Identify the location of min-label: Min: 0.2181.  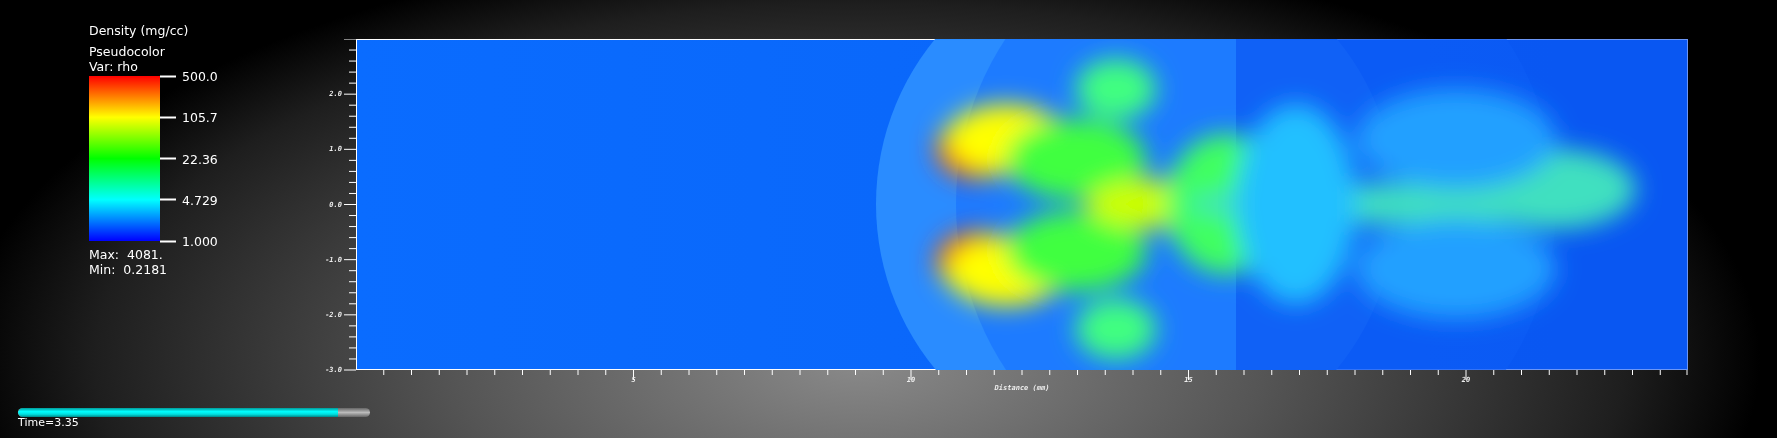
(129, 269).